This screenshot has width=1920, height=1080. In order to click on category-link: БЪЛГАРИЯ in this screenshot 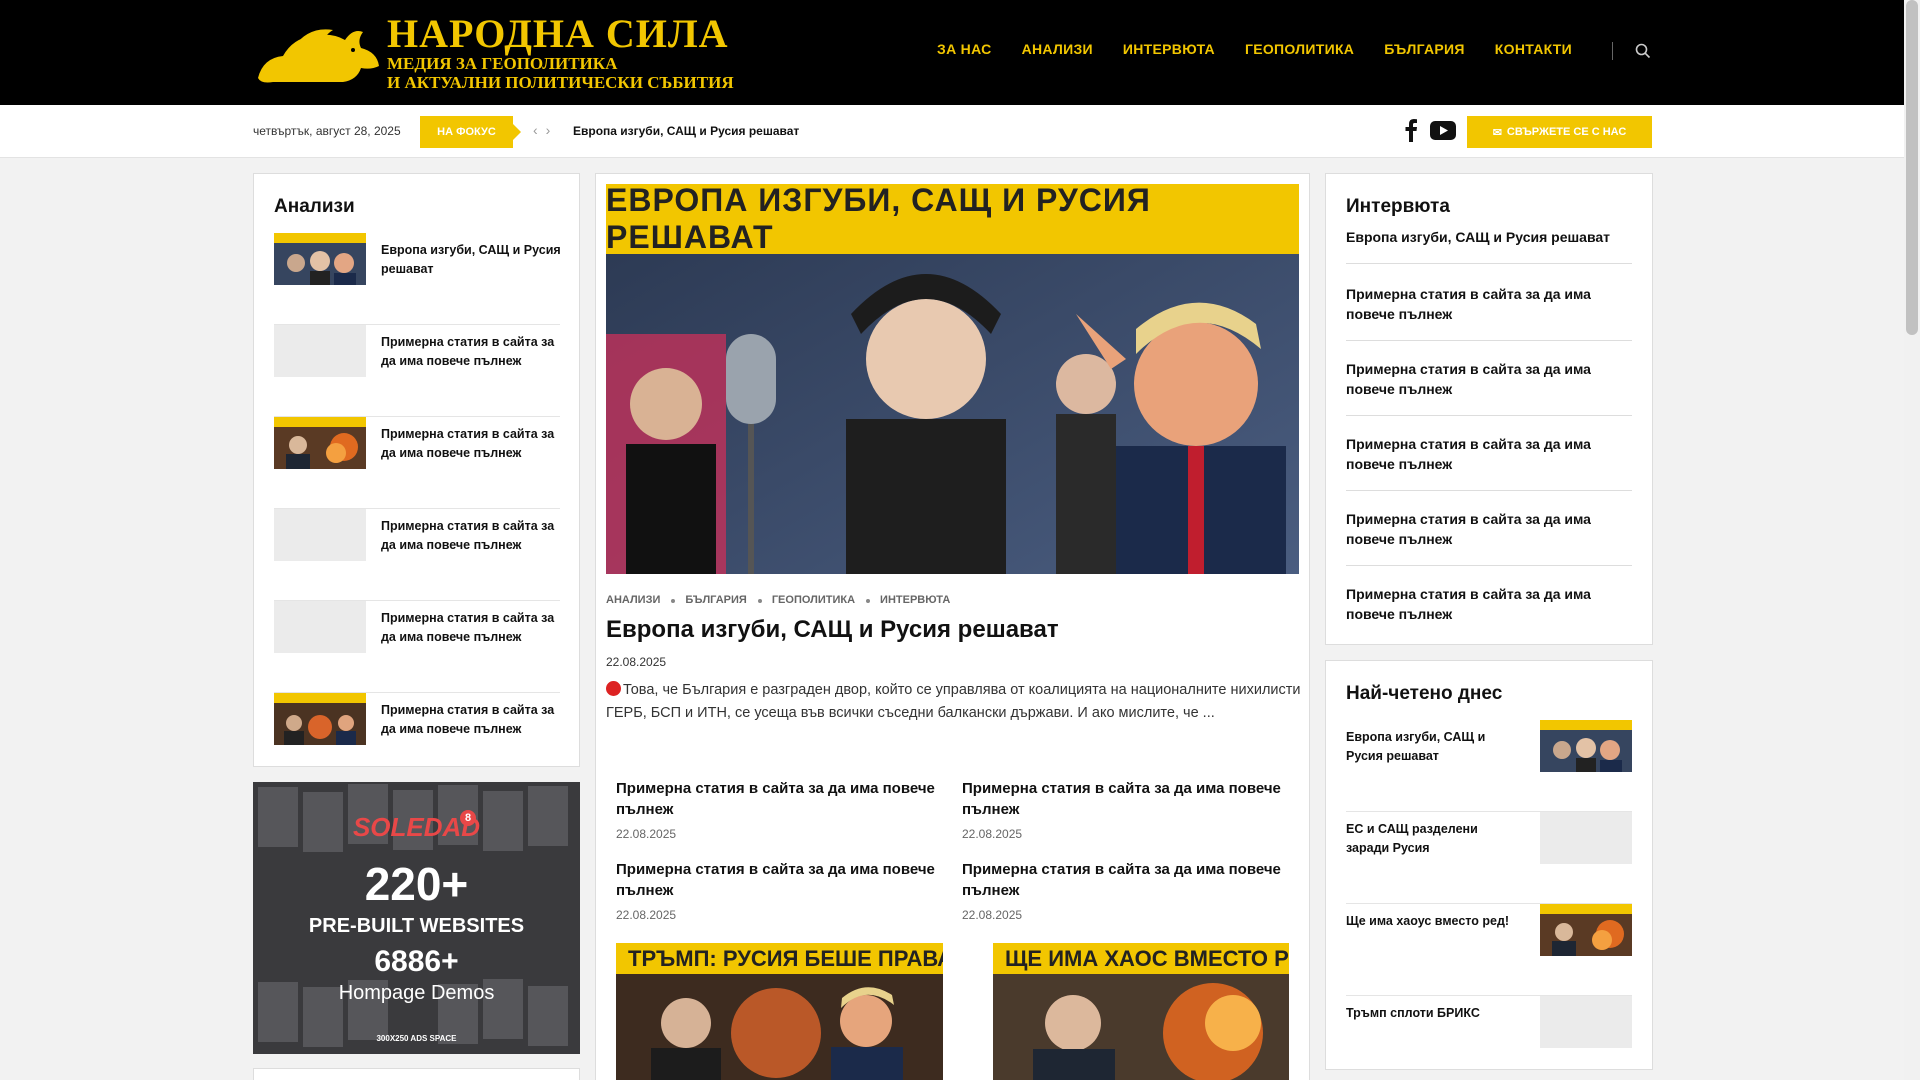, I will do `click(724, 600)`.